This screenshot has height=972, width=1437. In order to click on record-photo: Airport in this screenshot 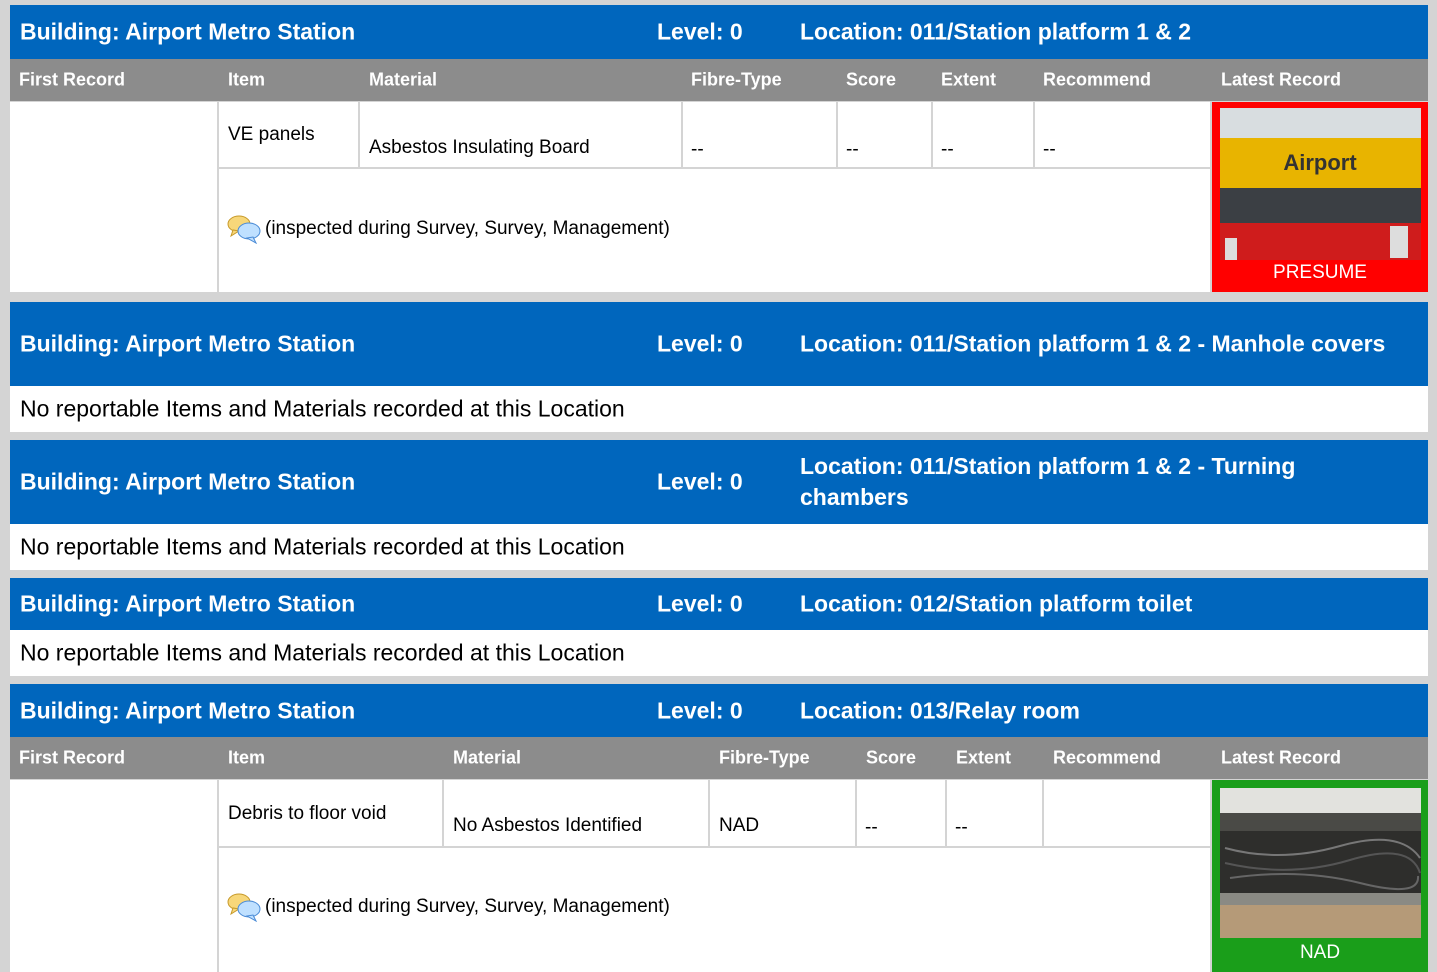, I will do `click(1320, 184)`.